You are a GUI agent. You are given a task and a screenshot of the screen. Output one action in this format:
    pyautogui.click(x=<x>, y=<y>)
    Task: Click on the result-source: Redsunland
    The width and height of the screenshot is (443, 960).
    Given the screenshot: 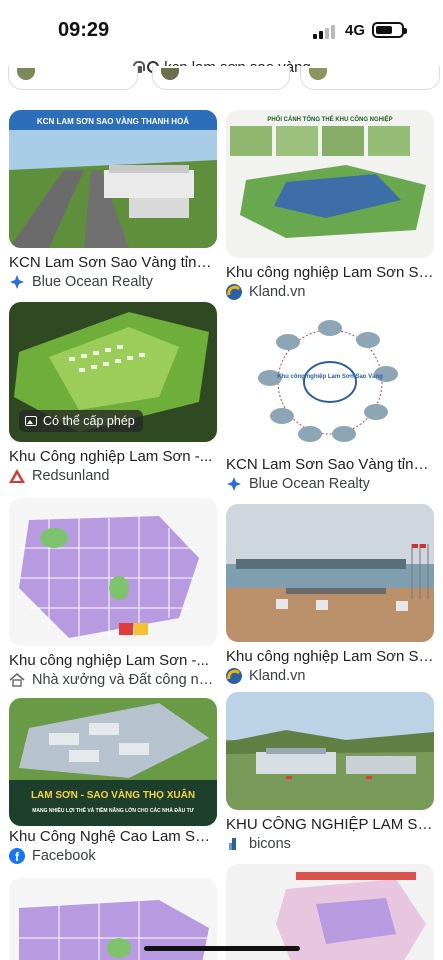 What is the action you would take?
    pyautogui.click(x=113, y=476)
    